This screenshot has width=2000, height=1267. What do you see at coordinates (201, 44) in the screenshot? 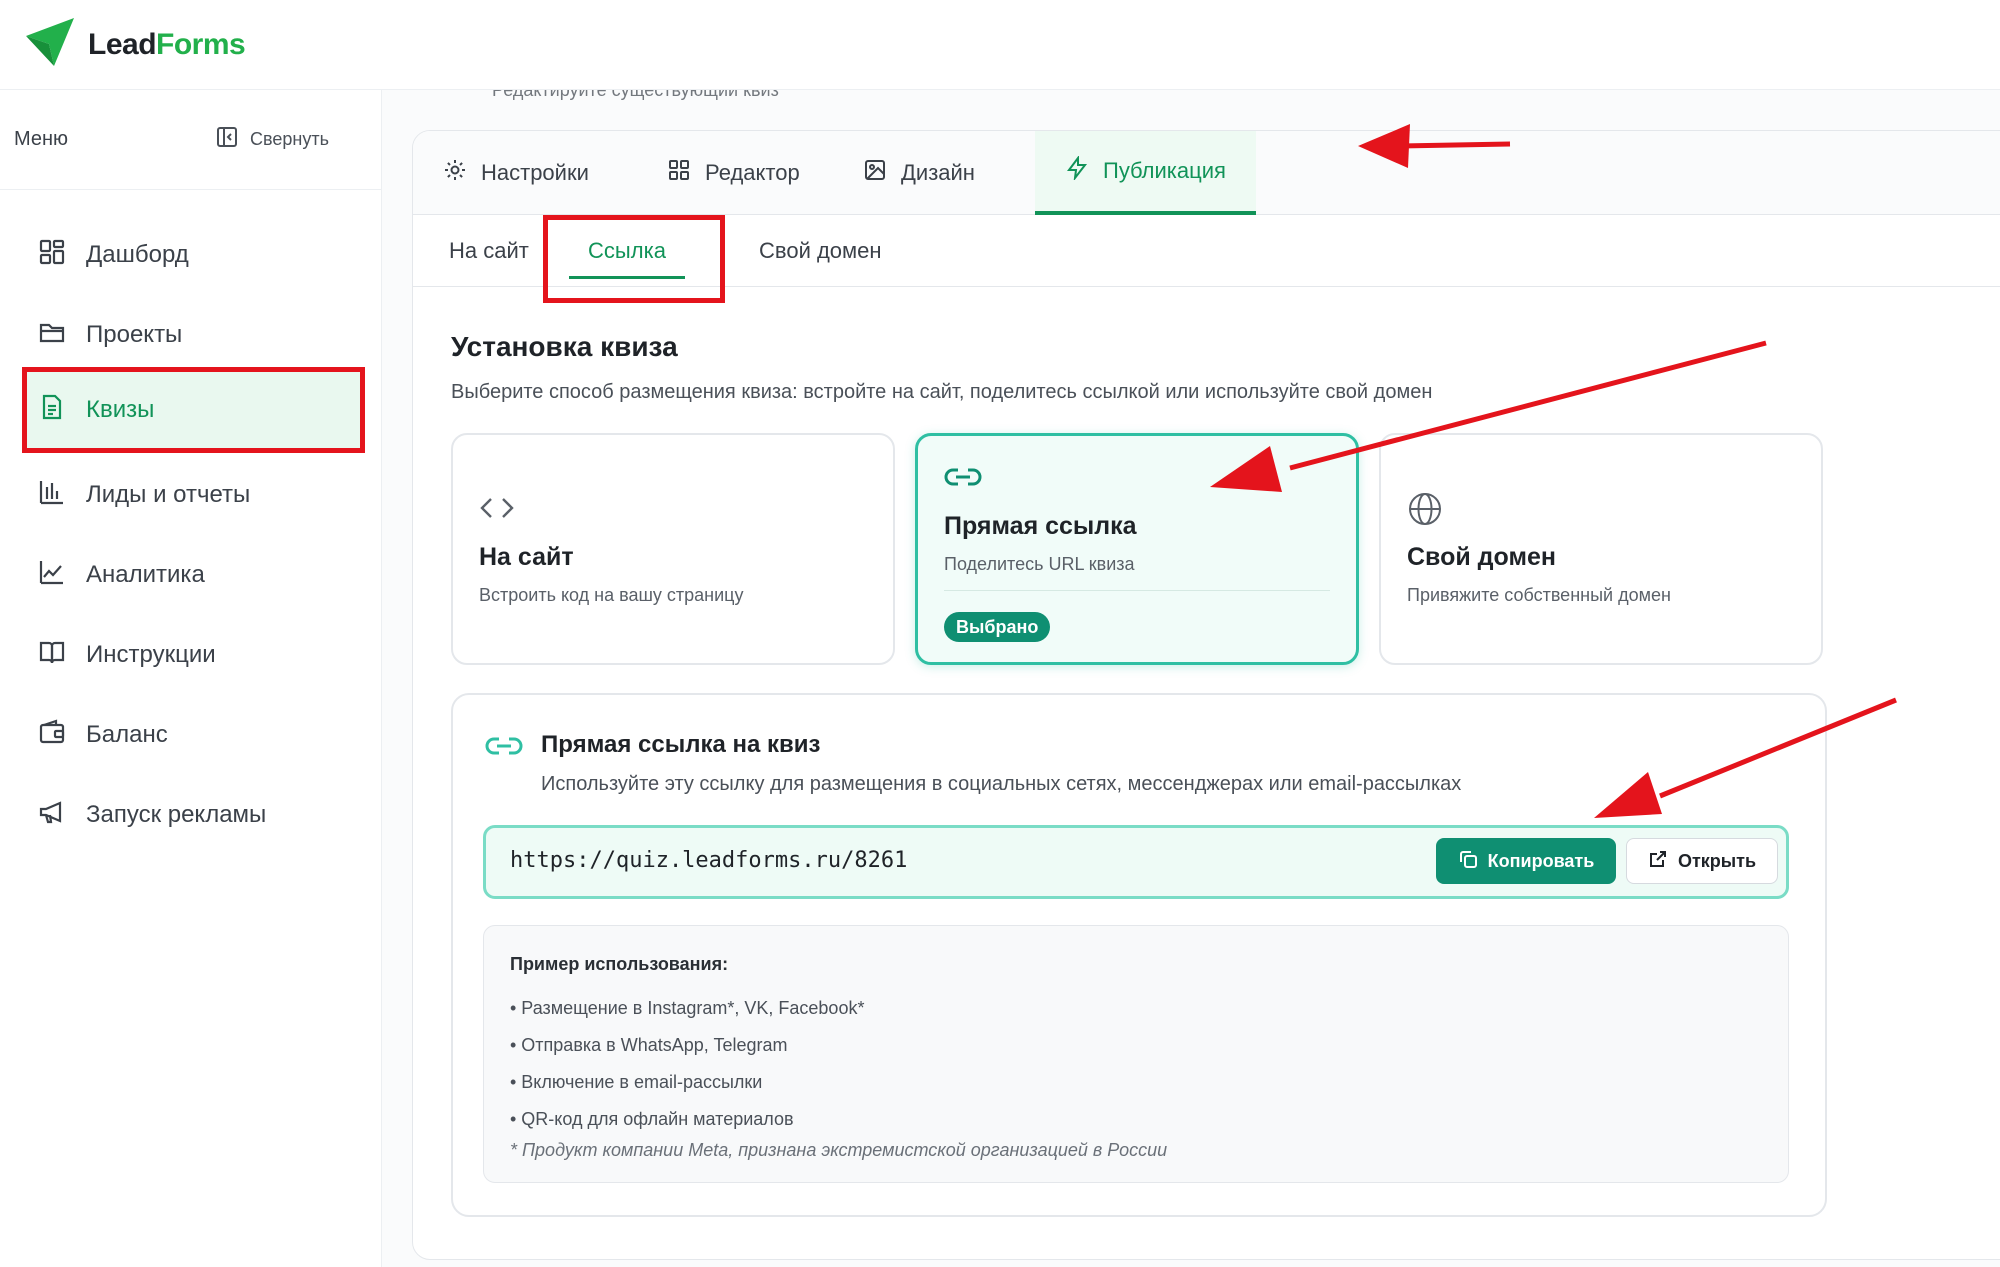
I see `logo-forms: Forms` at bounding box center [201, 44].